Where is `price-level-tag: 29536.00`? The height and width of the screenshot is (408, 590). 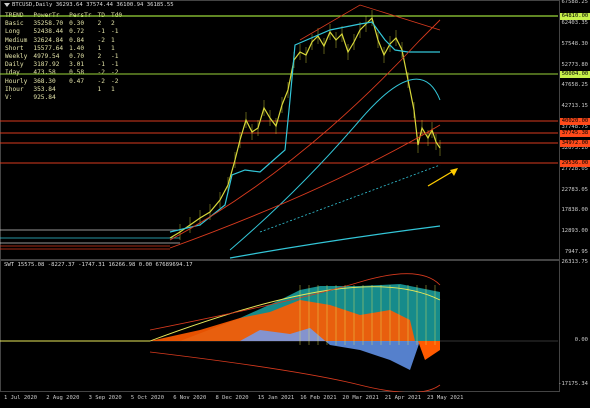 price-level-tag: 29536.00 is located at coordinates (575, 163).